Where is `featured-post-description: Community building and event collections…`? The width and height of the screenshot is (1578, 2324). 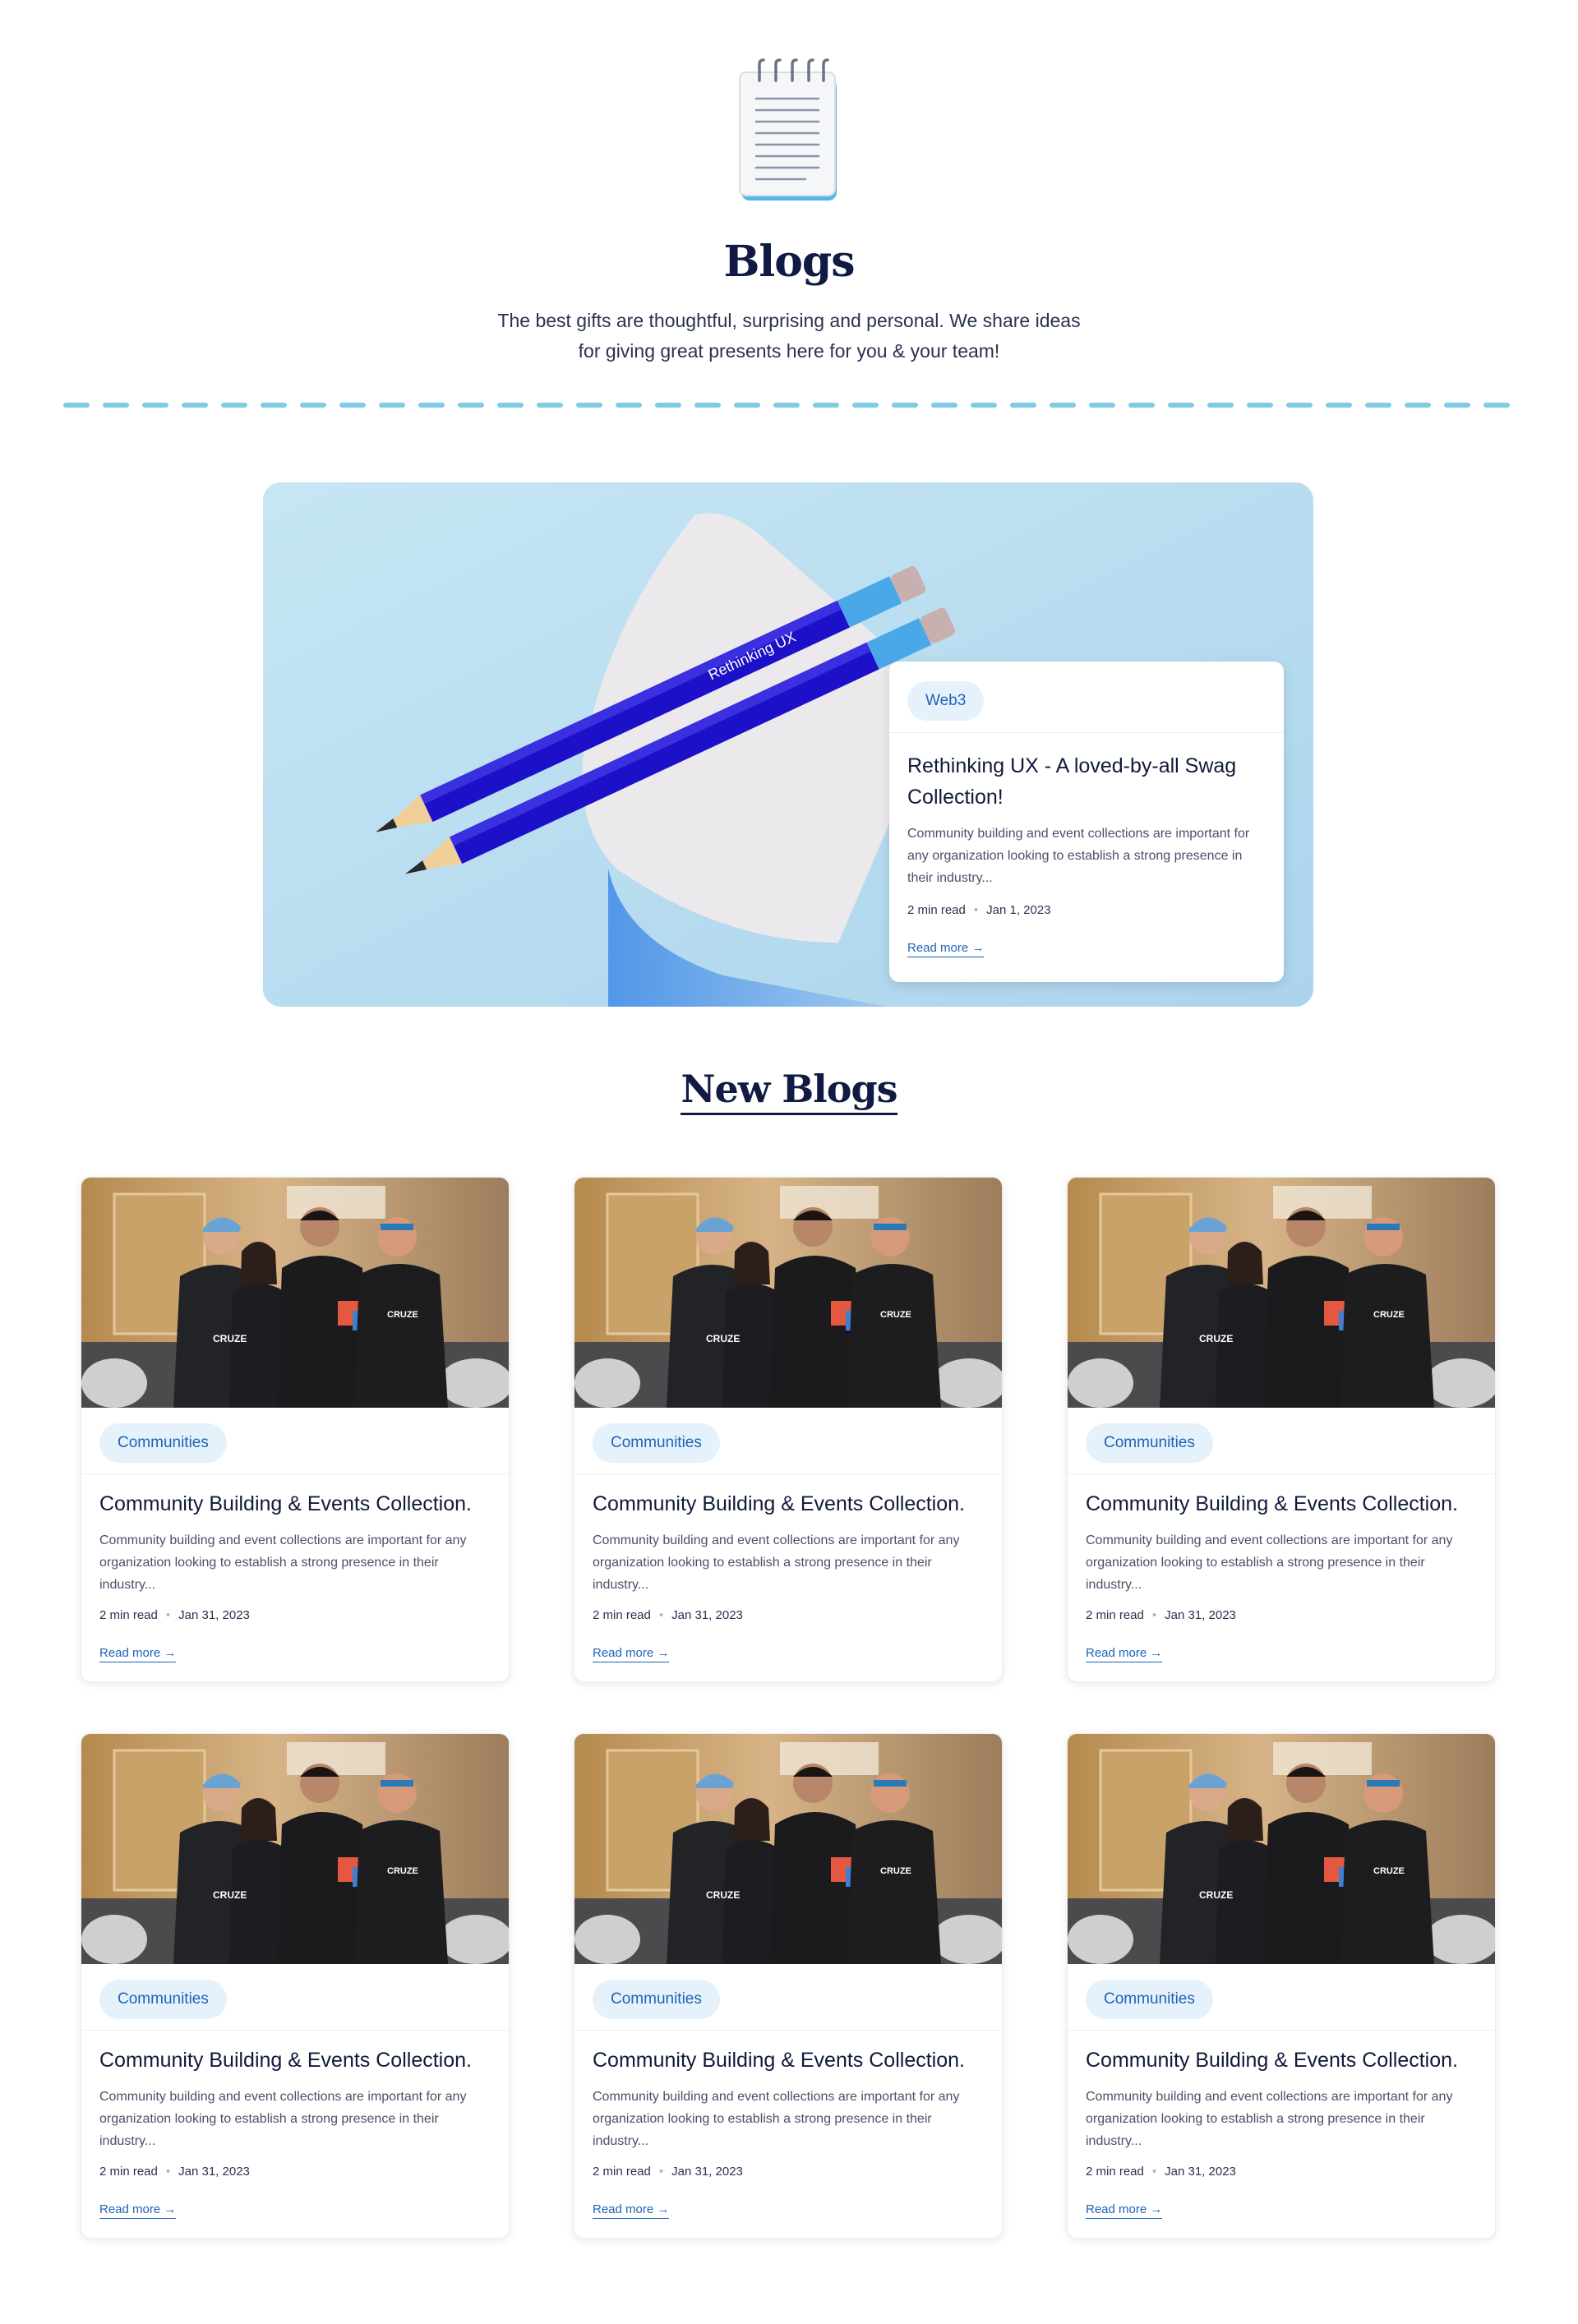 featured-post-description: Community building and event collections… is located at coordinates (1078, 856).